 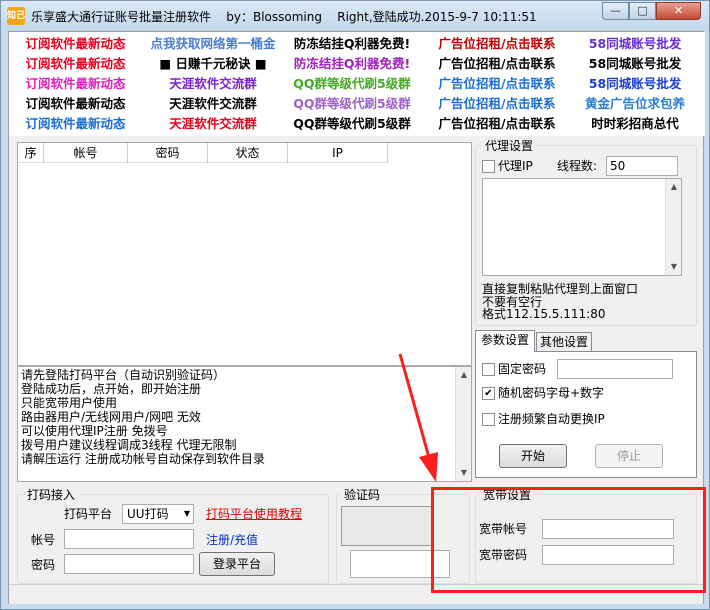 What do you see at coordinates (503, 555) in the screenshot?
I see `broadband-password-label: 宽带密码` at bounding box center [503, 555].